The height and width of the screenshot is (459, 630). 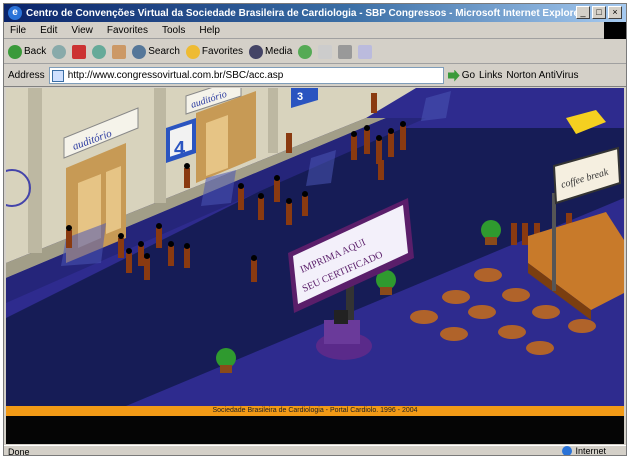 I want to click on menu-edit: Edit, so click(x=48, y=30).